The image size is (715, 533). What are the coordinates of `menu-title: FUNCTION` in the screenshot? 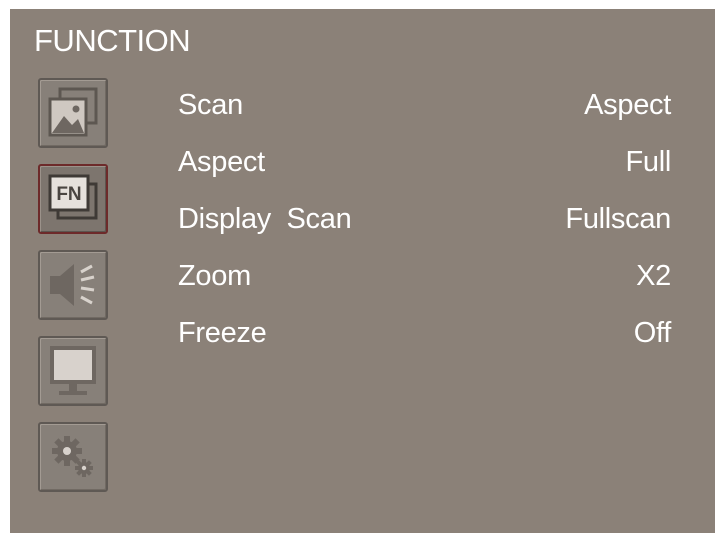 It's located at (112, 40).